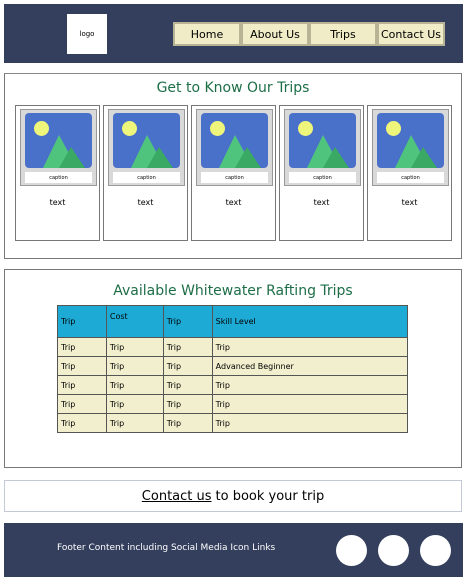 The width and height of the screenshot is (467, 582). I want to click on nav-contact-us: Contact Us, so click(411, 34).